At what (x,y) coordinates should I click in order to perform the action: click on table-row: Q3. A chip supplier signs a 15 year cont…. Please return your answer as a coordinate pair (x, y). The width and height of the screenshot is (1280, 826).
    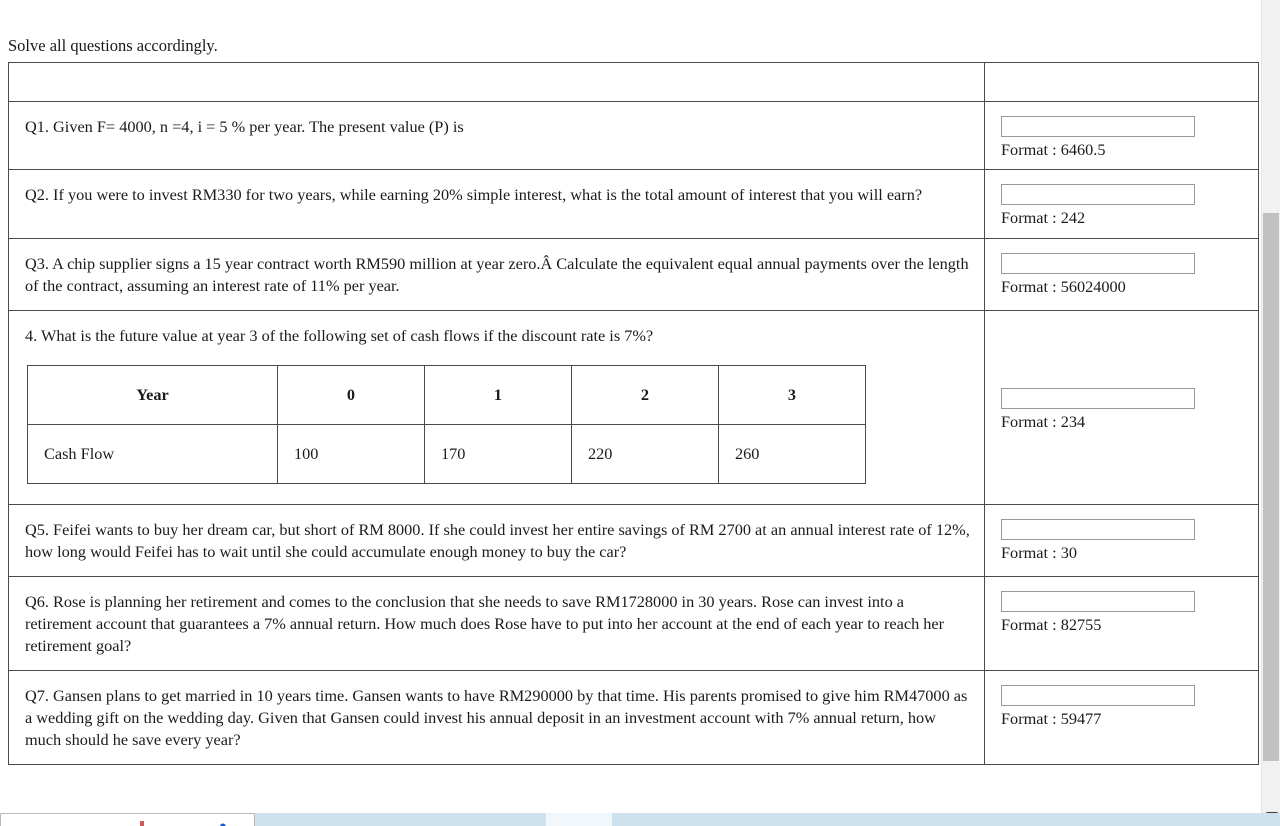
    Looking at the image, I should click on (633, 274).